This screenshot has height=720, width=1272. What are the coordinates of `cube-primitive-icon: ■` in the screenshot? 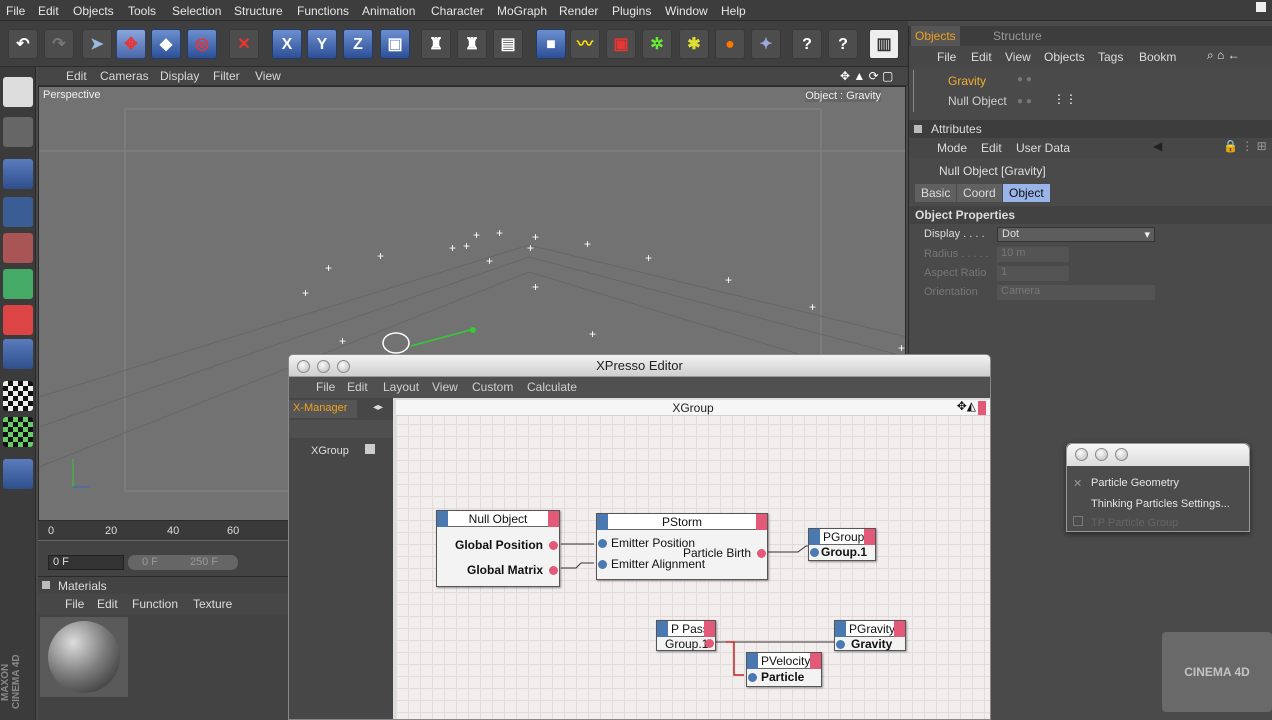 It's located at (551, 44).